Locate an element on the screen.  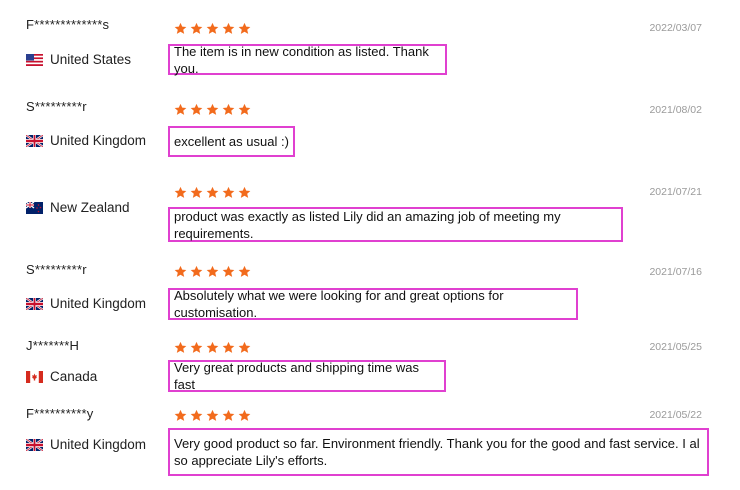
review-date: 2021/05/25 is located at coordinates (675, 347).